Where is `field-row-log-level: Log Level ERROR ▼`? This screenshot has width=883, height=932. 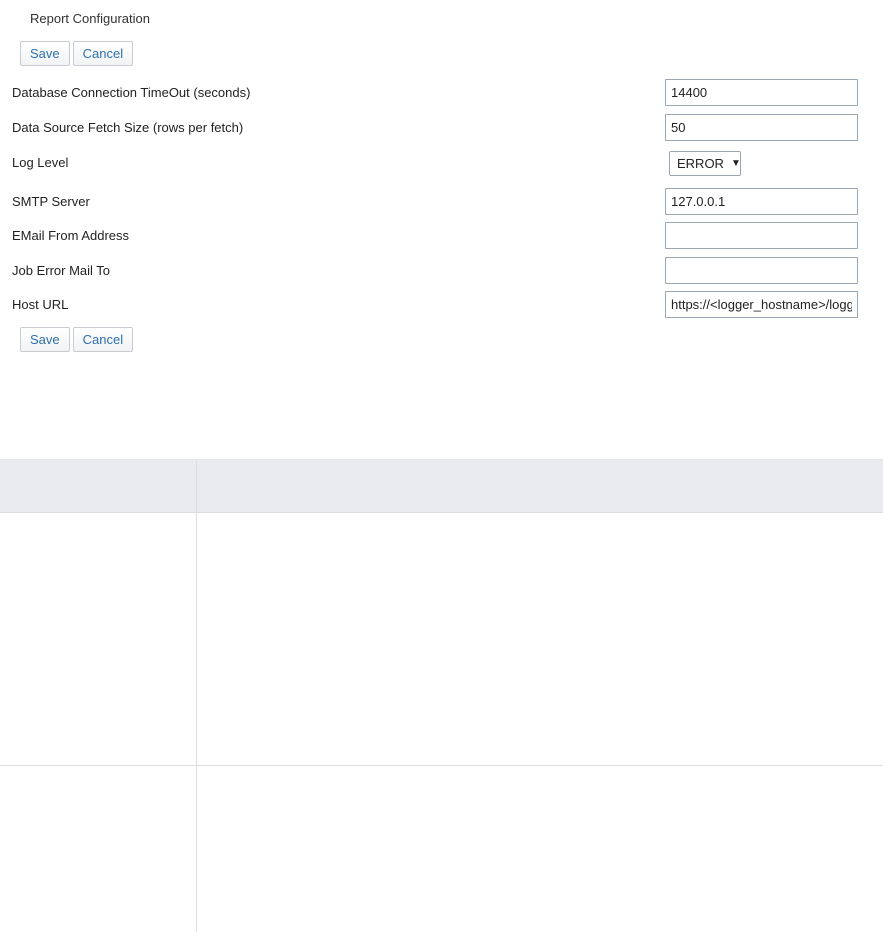
field-row-log-level: Log Level ERROR ▼ is located at coordinates (441, 164).